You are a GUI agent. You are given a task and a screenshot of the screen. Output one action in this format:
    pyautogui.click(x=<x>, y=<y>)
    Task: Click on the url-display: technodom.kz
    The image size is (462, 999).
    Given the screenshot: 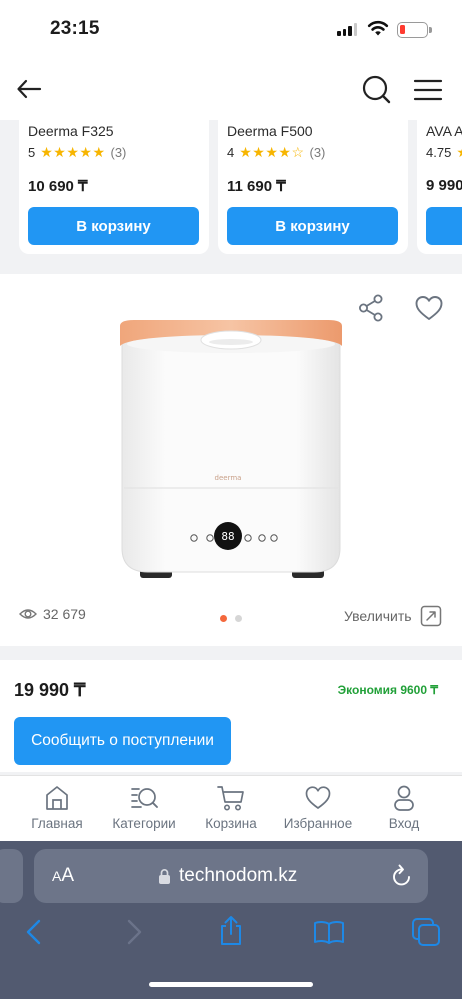 What is the action you would take?
    pyautogui.click(x=227, y=876)
    